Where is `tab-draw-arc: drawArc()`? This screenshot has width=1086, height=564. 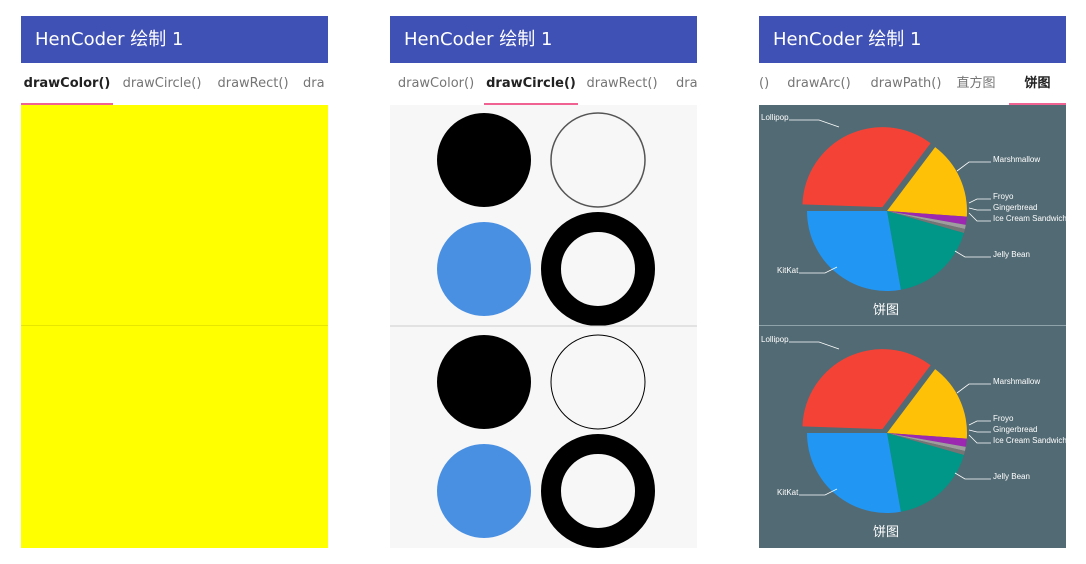 tab-draw-arc: drawArc() is located at coordinates (819, 84).